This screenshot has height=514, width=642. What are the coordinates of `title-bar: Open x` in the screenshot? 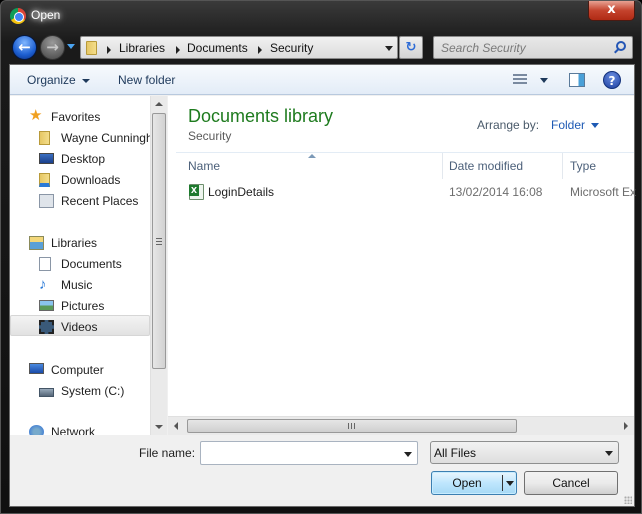 It's located at (321, 16).